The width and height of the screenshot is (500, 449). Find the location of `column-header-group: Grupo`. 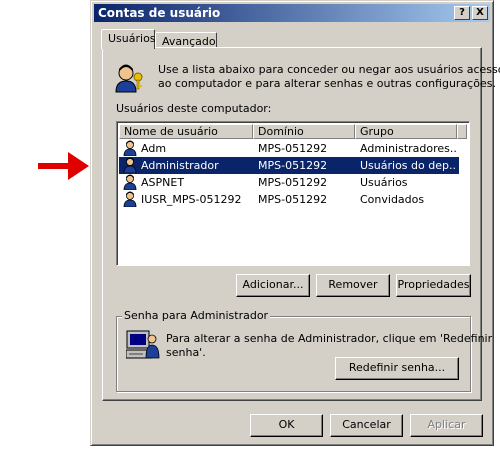

column-header-group: Grupo is located at coordinates (406, 131).